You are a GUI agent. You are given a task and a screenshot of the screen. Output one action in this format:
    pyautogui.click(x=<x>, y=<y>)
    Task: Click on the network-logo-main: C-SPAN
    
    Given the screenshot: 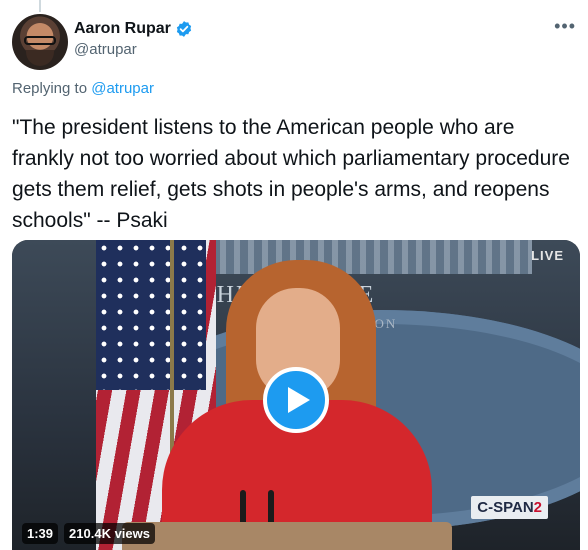 What is the action you would take?
    pyautogui.click(x=505, y=507)
    